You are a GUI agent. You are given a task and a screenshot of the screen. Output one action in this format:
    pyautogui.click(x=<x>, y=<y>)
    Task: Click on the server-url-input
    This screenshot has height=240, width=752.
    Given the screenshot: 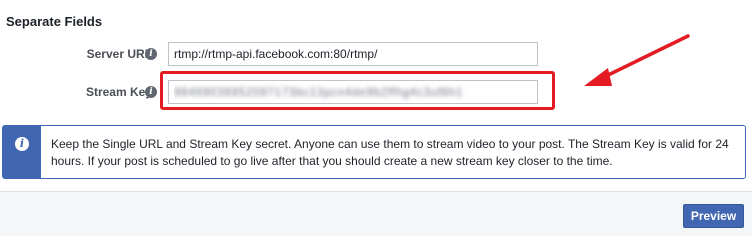 What is the action you would take?
    pyautogui.click(x=353, y=54)
    